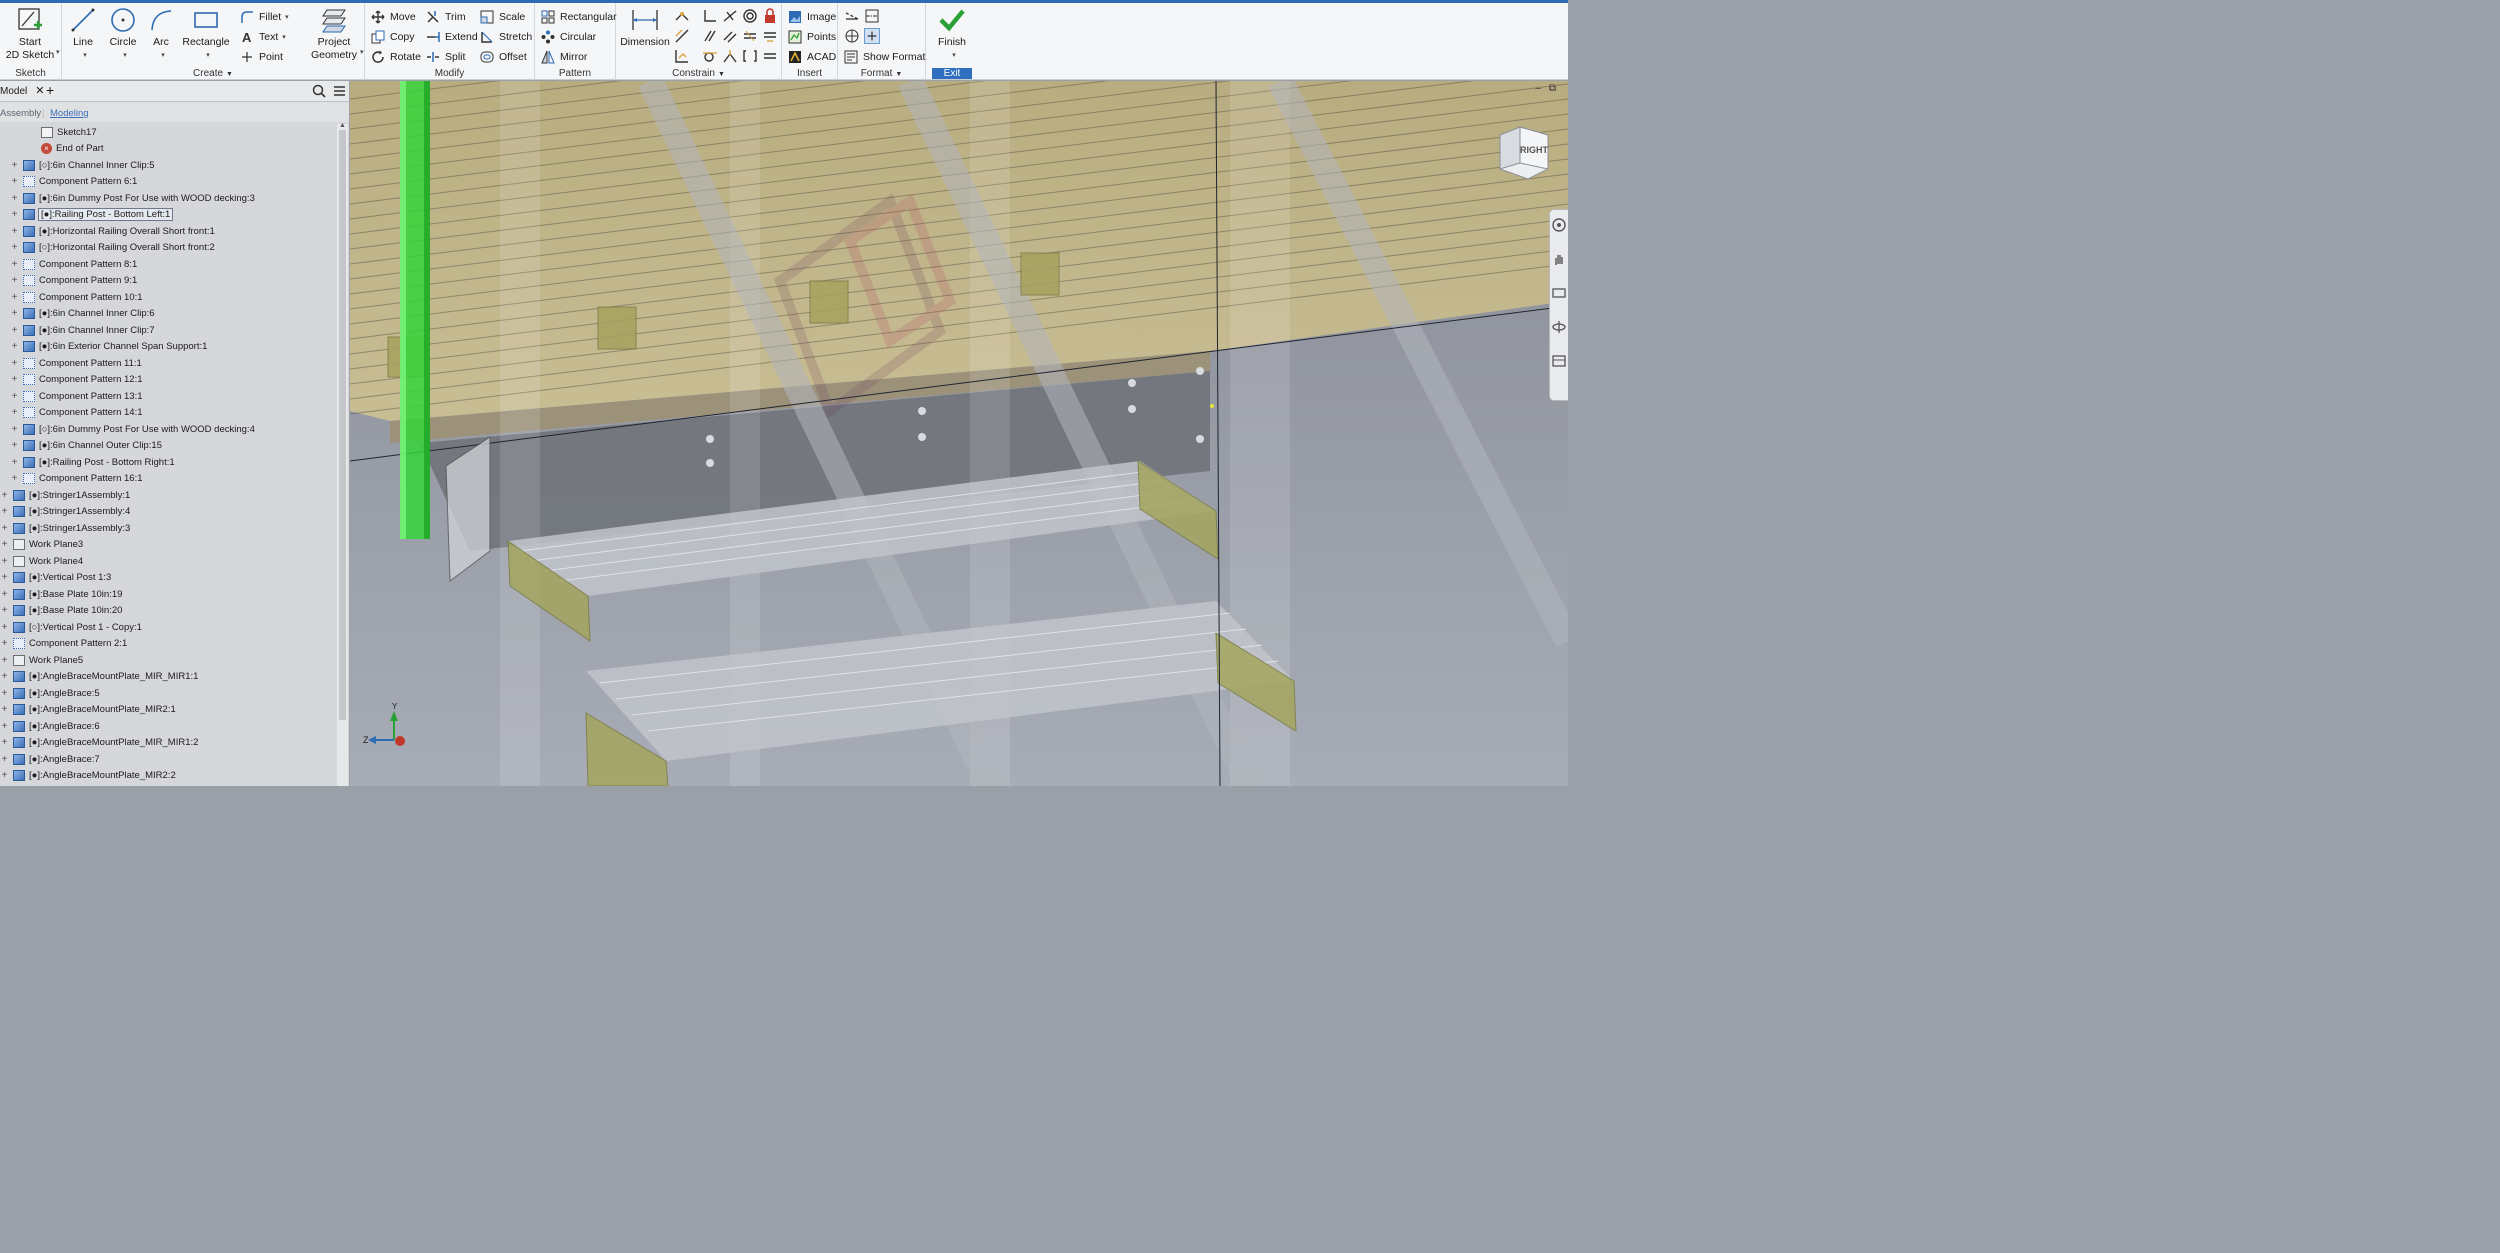 This screenshot has height=1253, width=2500. Describe the element at coordinates (710, 56) in the screenshot. I see `tangent-constraint-icon` at that location.